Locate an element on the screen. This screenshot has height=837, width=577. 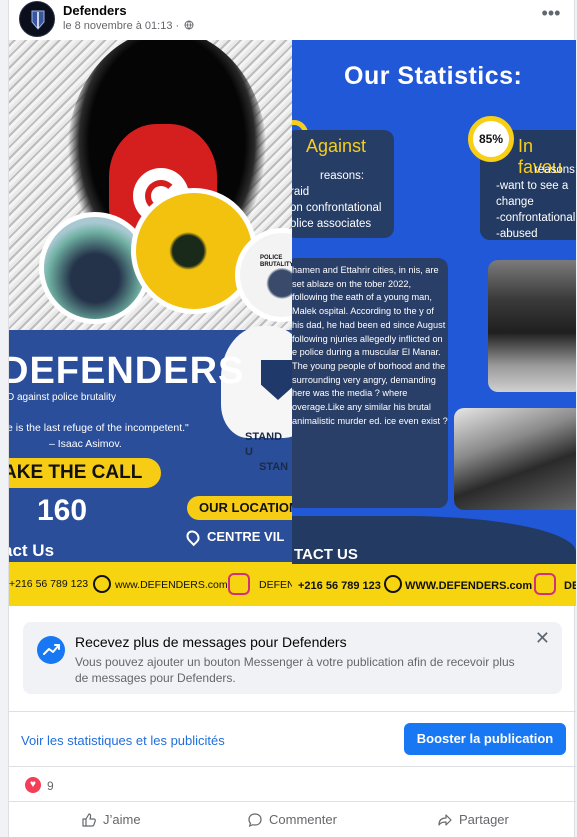
comment-label: Commenter is located at coordinates (303, 819).